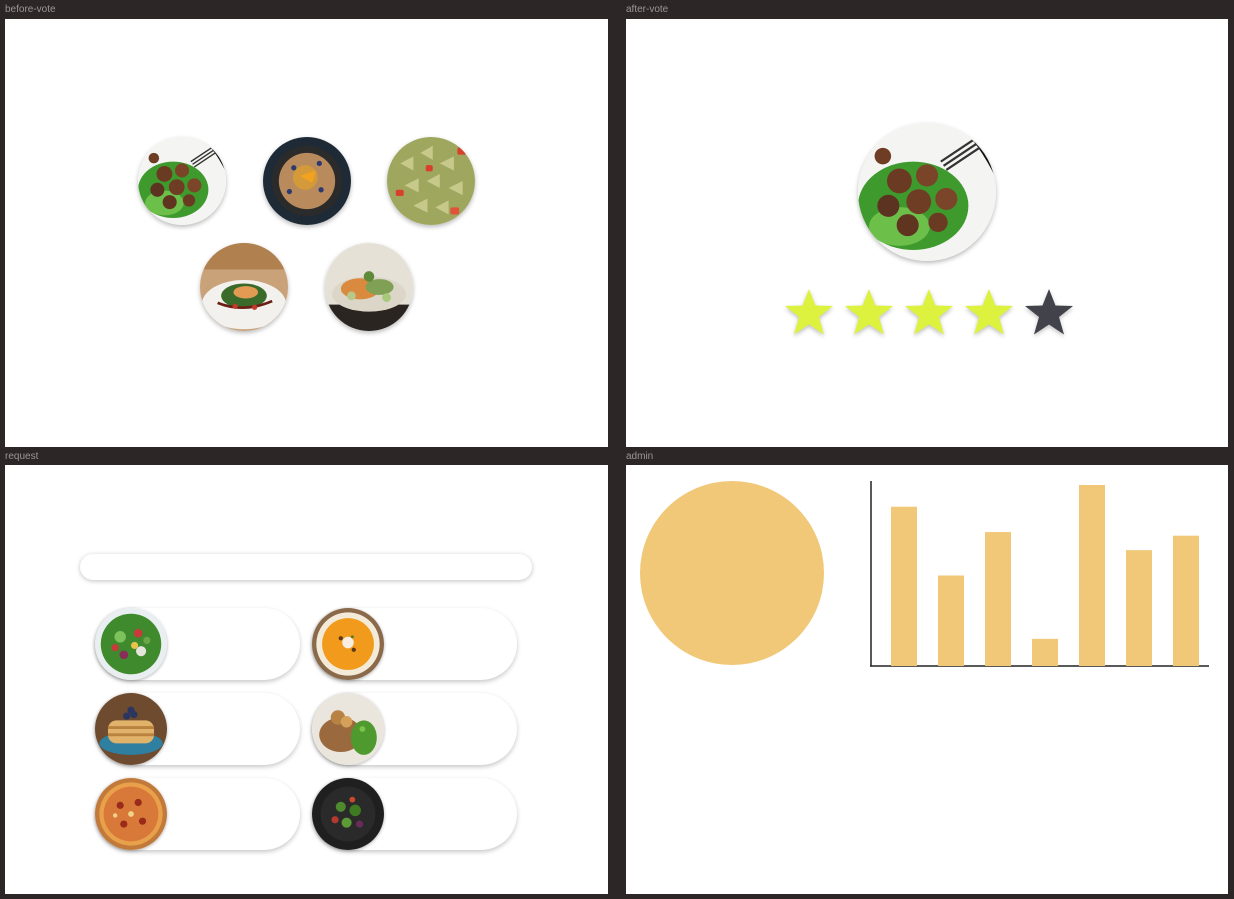 The image size is (1234, 899). I want to click on frame-label-admin: admin, so click(640, 456).